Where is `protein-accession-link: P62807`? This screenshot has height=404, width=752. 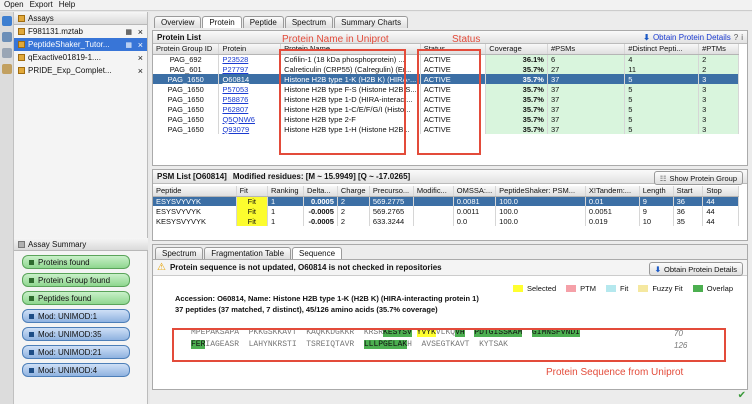 protein-accession-link: P62807 is located at coordinates (250, 109).